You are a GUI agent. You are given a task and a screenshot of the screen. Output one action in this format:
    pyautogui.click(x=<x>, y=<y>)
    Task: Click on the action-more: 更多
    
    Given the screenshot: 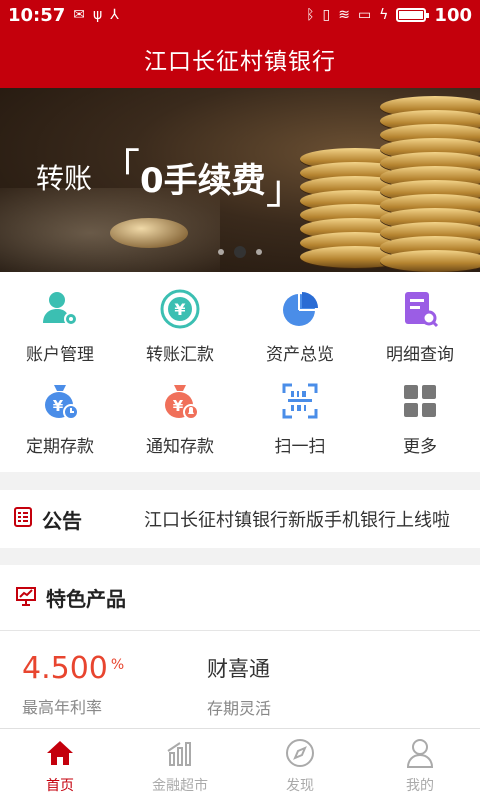 What is the action you would take?
    pyautogui.click(x=420, y=424)
    